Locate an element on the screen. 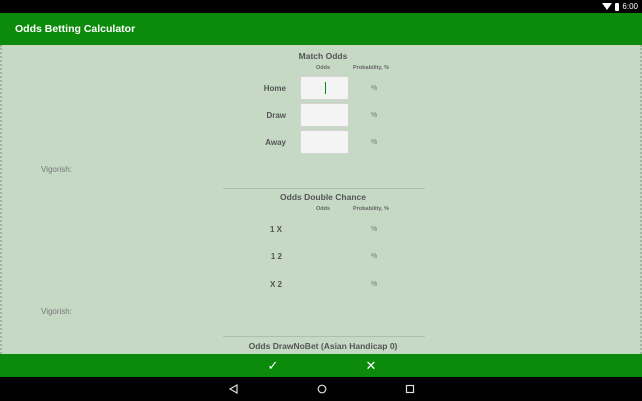 The width and height of the screenshot is (642, 401). row-label-1x: 1 X is located at coordinates (275, 229).